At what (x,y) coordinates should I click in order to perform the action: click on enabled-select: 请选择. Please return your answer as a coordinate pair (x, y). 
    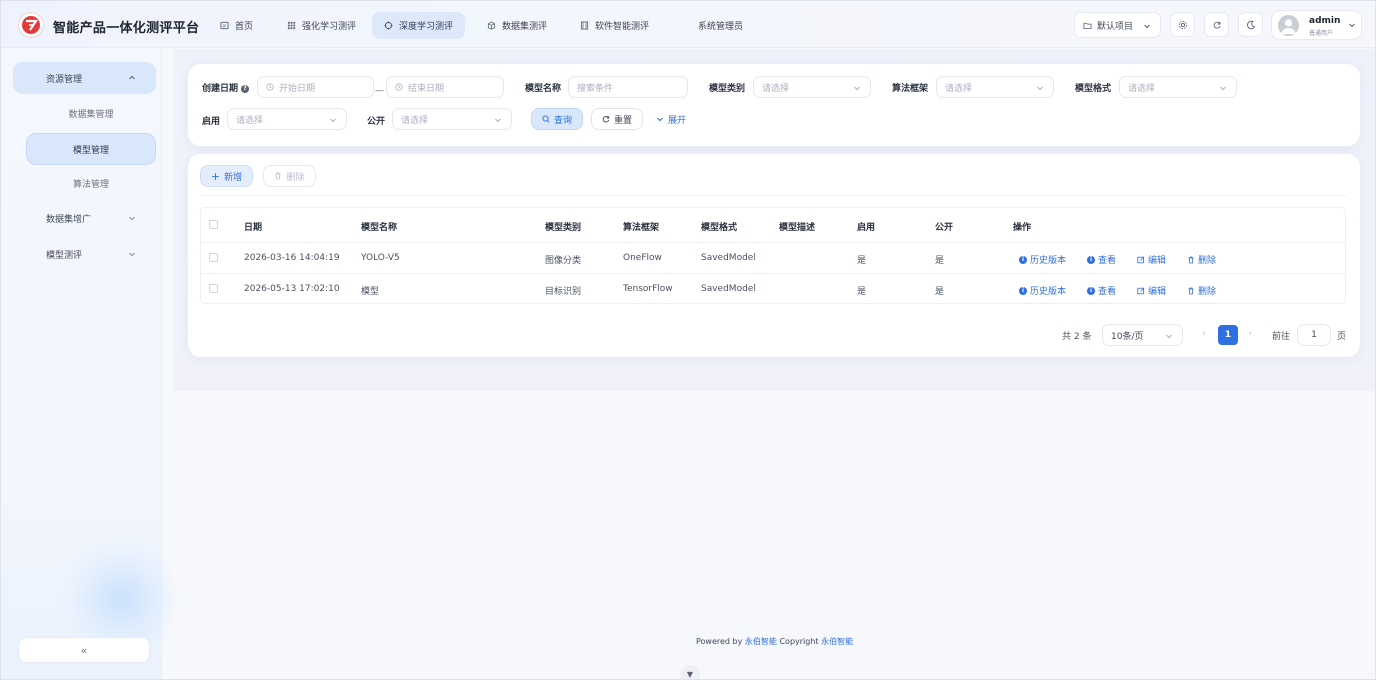
    Looking at the image, I should click on (287, 119).